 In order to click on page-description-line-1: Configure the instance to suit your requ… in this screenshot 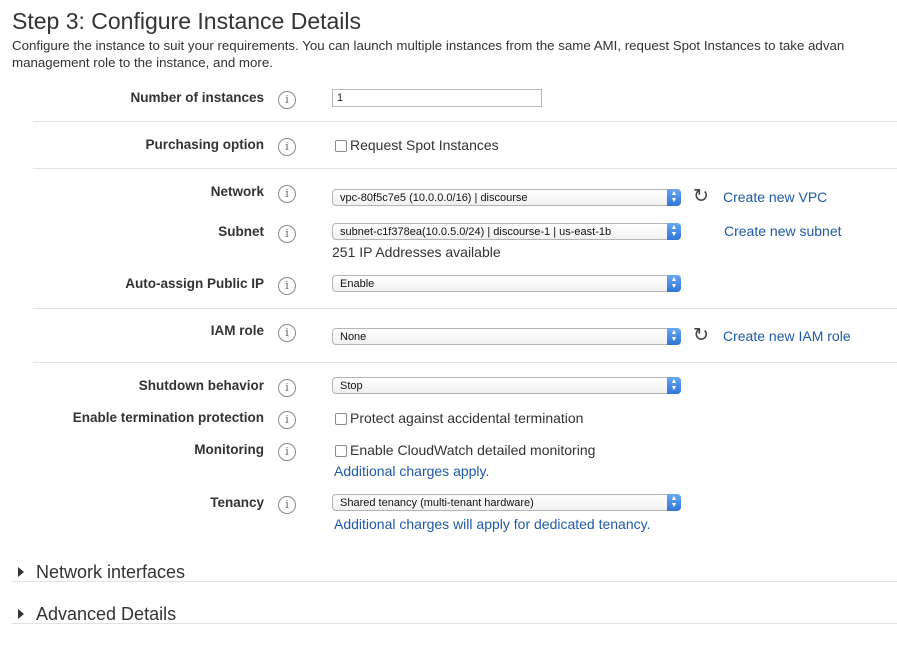, I will do `click(428, 45)`.